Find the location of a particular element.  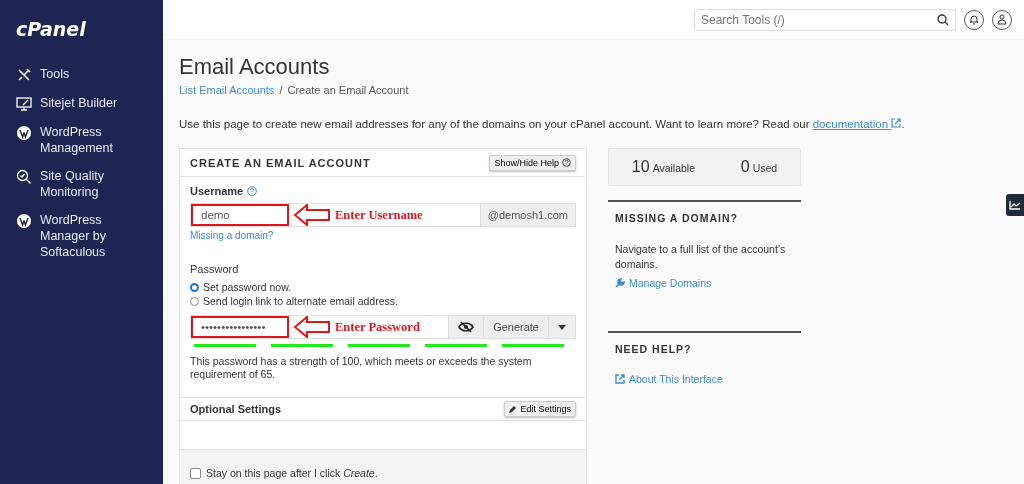

about-interface-link: About This Interface is located at coordinates (669, 379).